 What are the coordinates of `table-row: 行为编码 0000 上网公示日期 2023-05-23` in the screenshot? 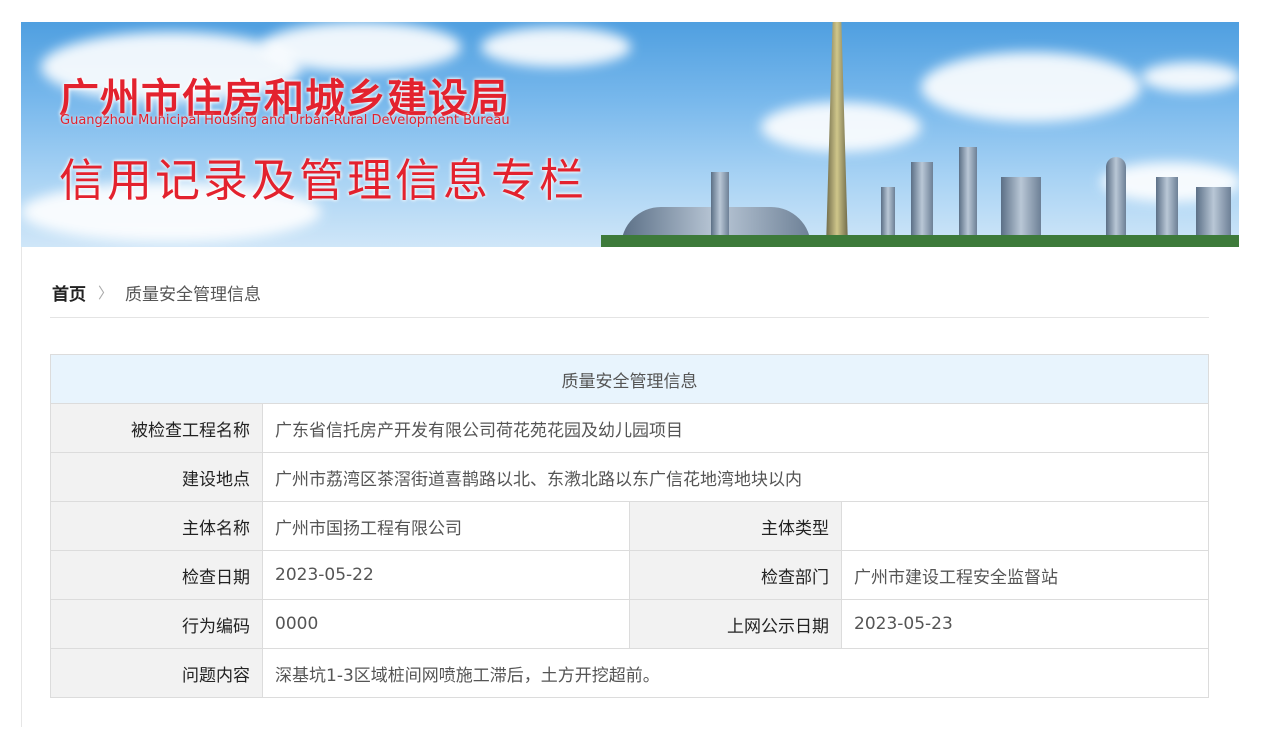 It's located at (629, 624).